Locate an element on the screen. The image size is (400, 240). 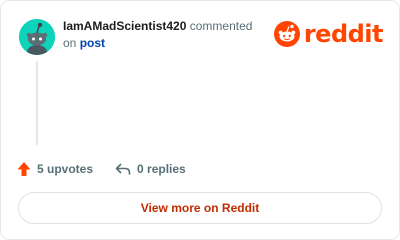
reddit-logo: reddit is located at coordinates (328, 34).